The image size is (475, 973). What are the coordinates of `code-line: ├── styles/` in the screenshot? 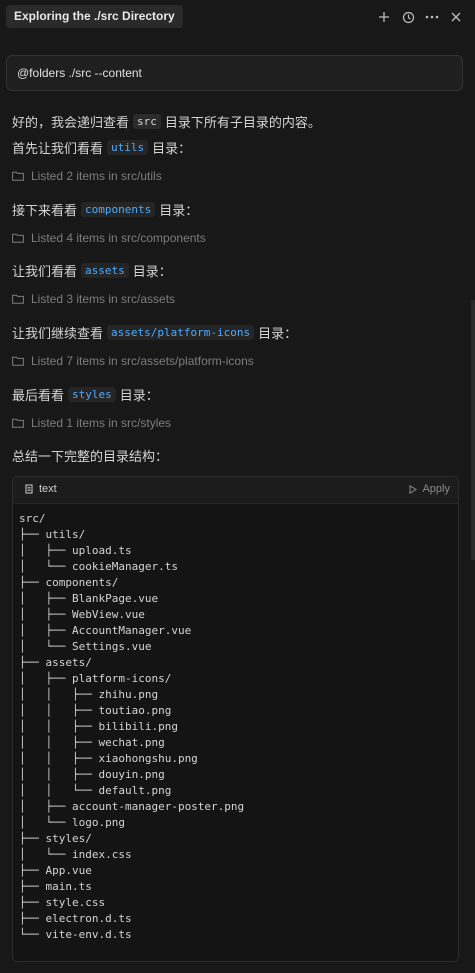 It's located at (55, 838).